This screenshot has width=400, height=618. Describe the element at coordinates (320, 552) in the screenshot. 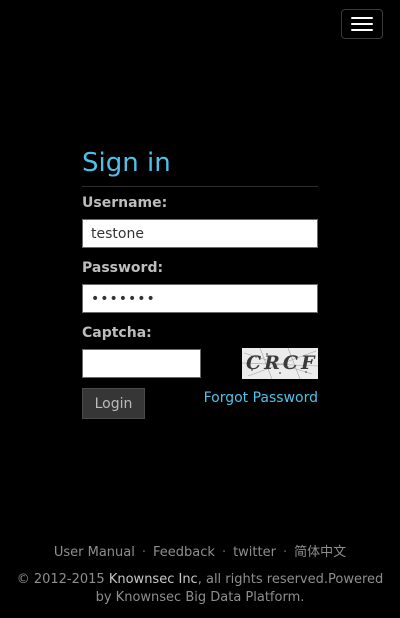

I see `footer-link-language: 简体中文` at that location.